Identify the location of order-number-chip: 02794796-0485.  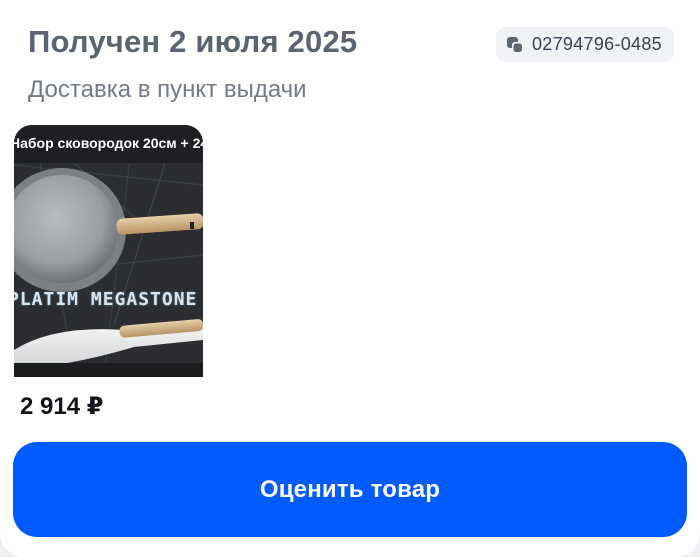
(584, 44).